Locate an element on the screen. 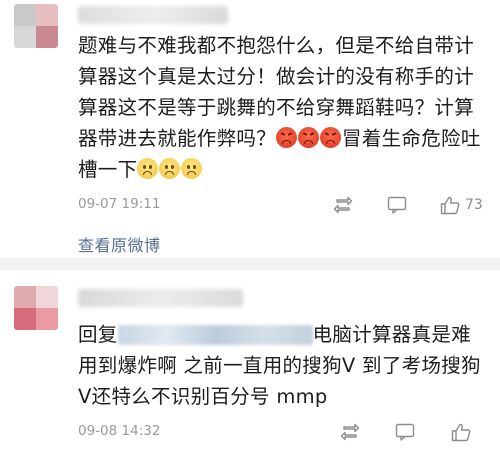 The height and width of the screenshot is (462, 500). mention-blurred is located at coordinates (215, 335).